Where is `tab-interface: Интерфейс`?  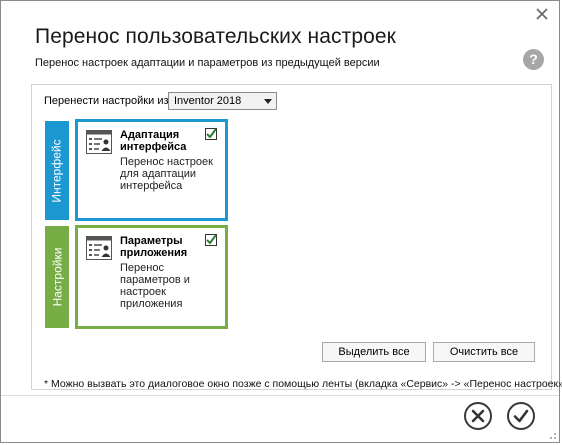
tab-interface: Интерфейс is located at coordinates (57, 170).